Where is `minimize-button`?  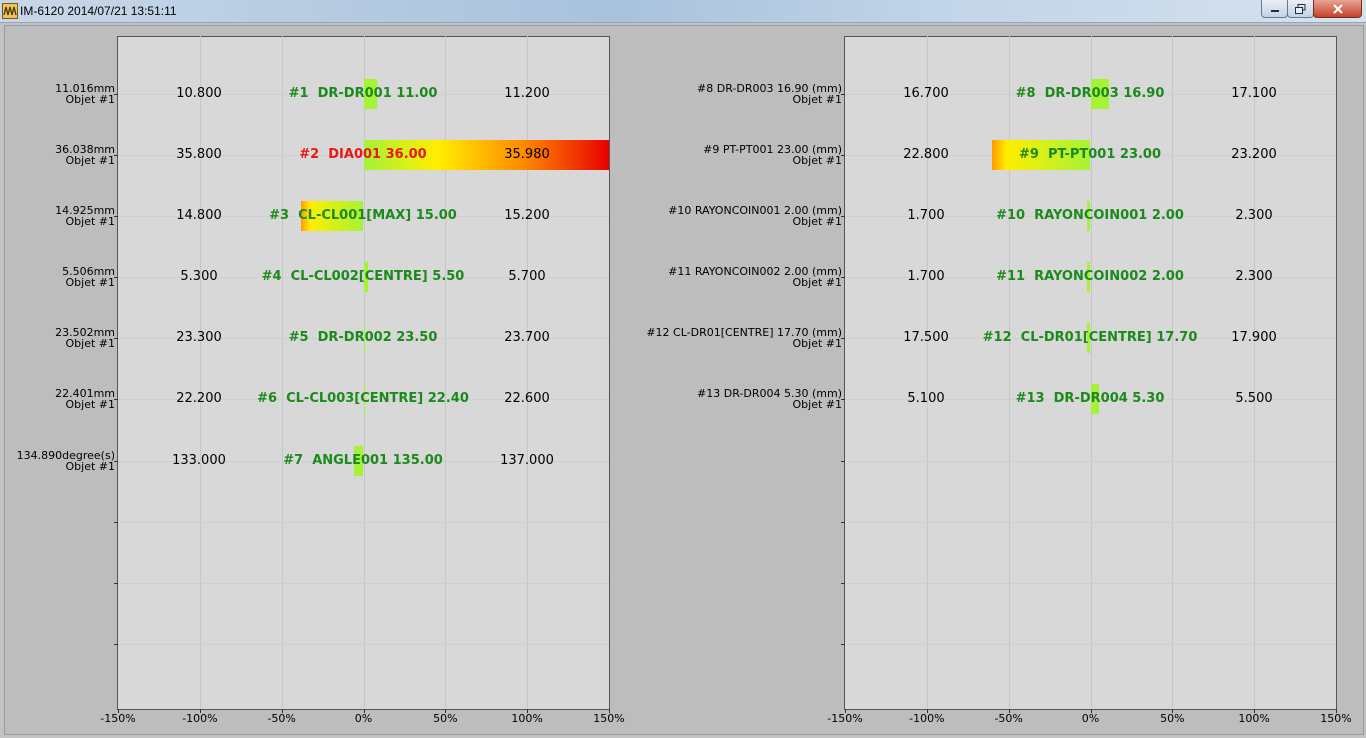
minimize-button is located at coordinates (1274, 9).